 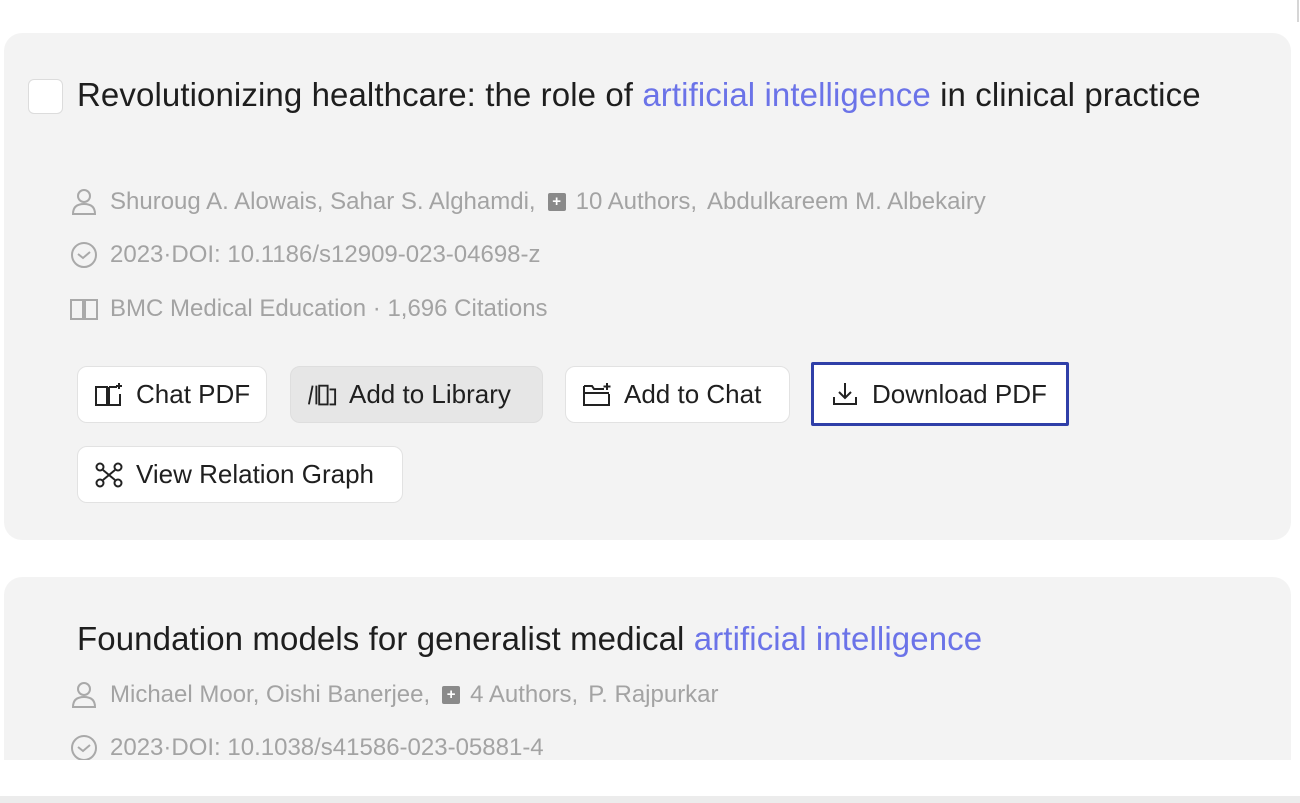 What do you see at coordinates (650, 799) in the screenshot?
I see `bottom-divider` at bounding box center [650, 799].